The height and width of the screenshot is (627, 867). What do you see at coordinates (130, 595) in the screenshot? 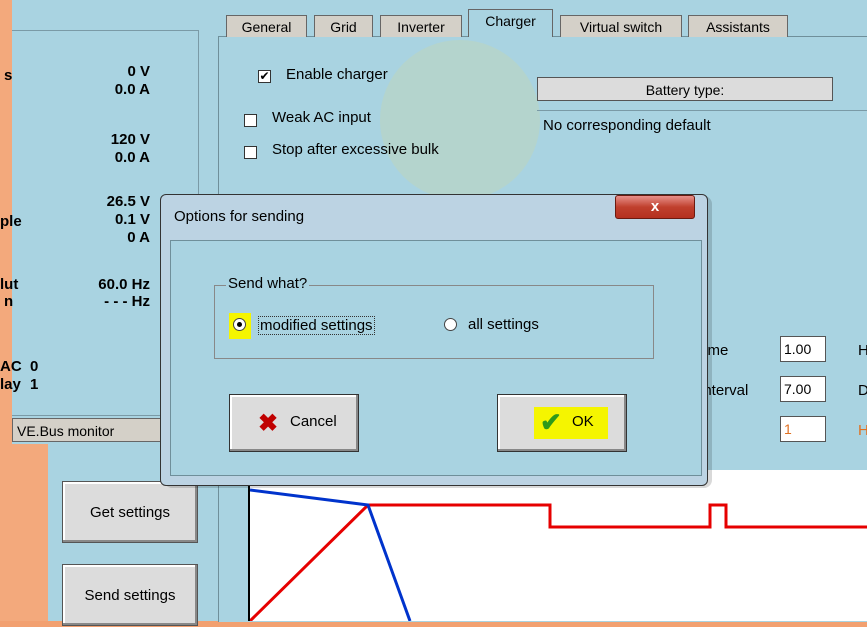
I see `send-settings-button: Send settings` at bounding box center [130, 595].